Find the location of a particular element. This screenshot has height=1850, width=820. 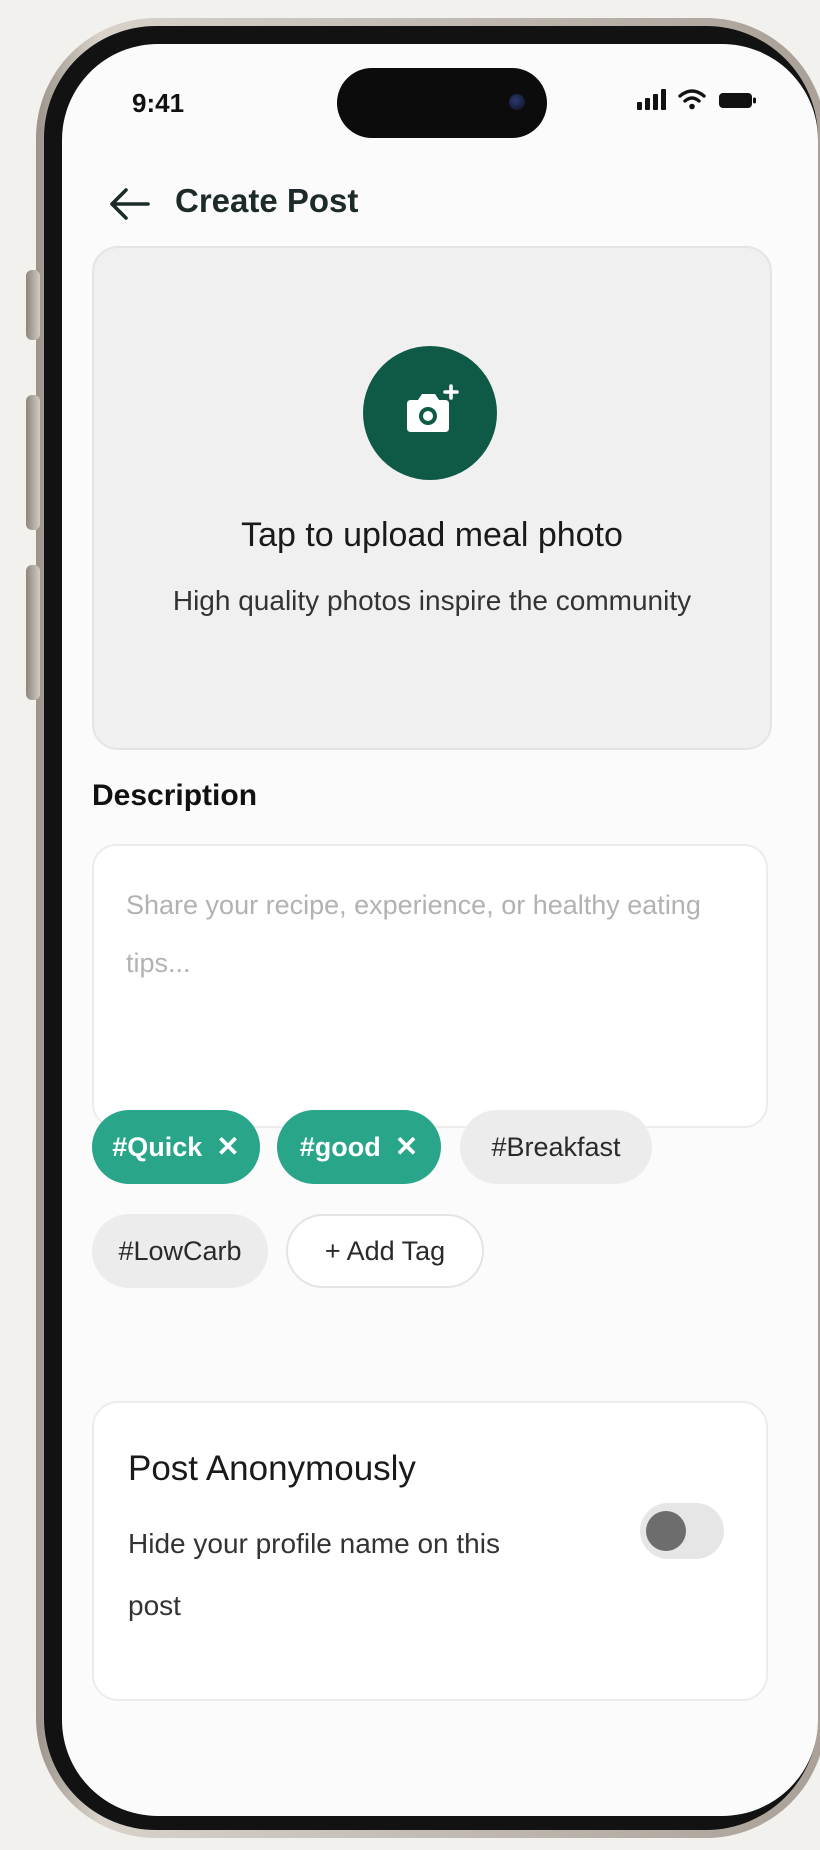

battery-icon is located at coordinates (738, 100).